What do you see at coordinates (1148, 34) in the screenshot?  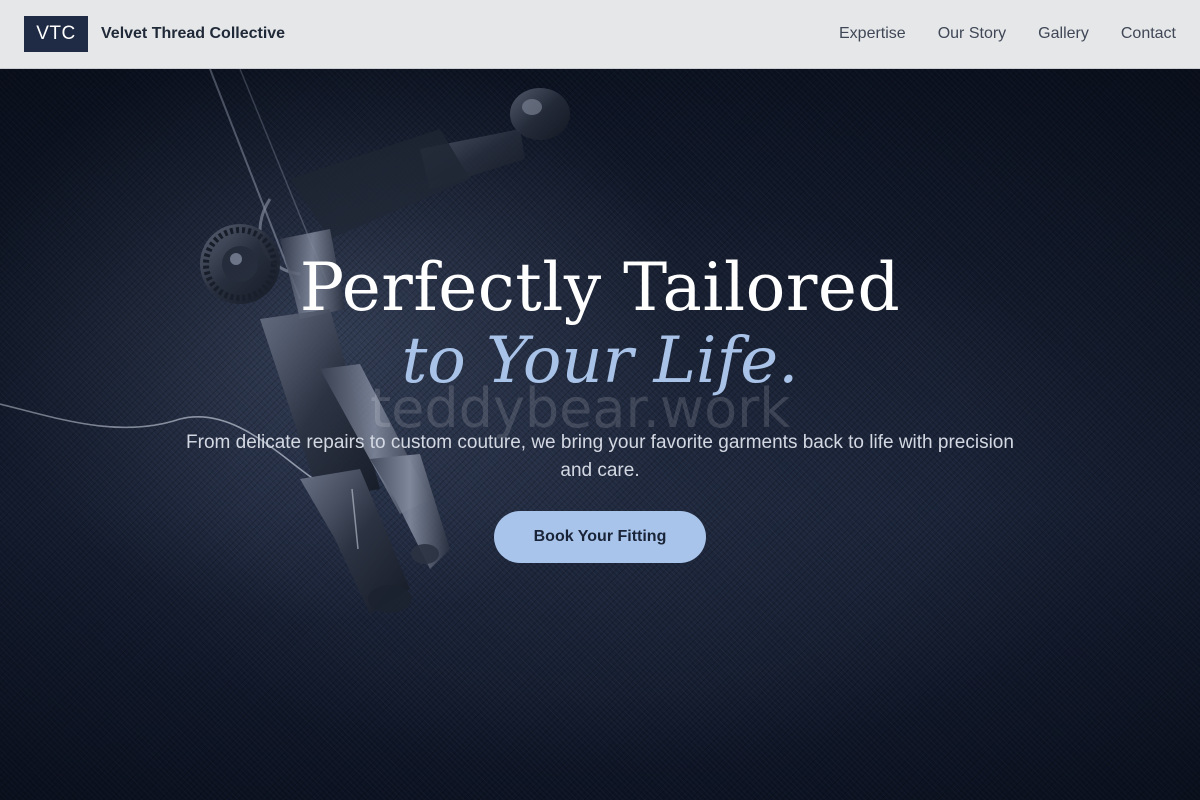 I see `nav-link-contact: Contact` at bounding box center [1148, 34].